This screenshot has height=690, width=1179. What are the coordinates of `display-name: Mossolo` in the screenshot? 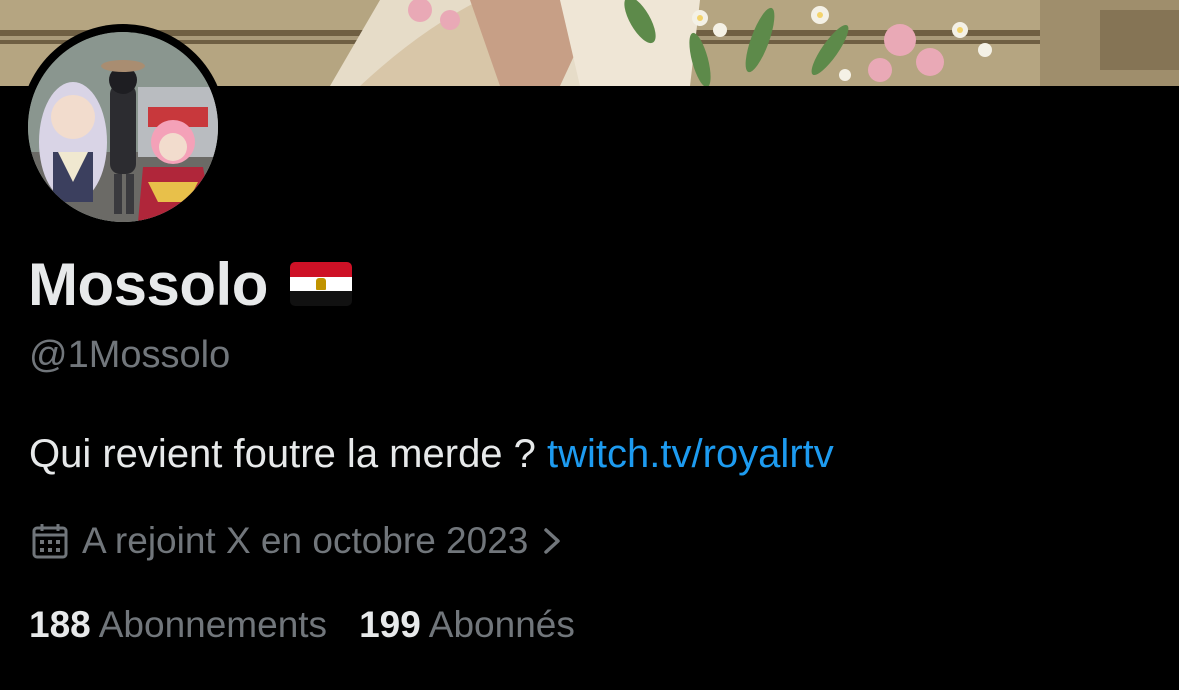 It's located at (148, 284).